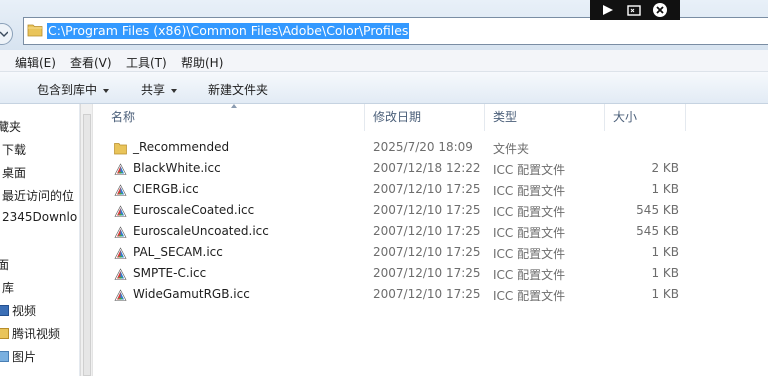  What do you see at coordinates (202, 62) in the screenshot?
I see `menu-help: 帮助(H)` at bounding box center [202, 62].